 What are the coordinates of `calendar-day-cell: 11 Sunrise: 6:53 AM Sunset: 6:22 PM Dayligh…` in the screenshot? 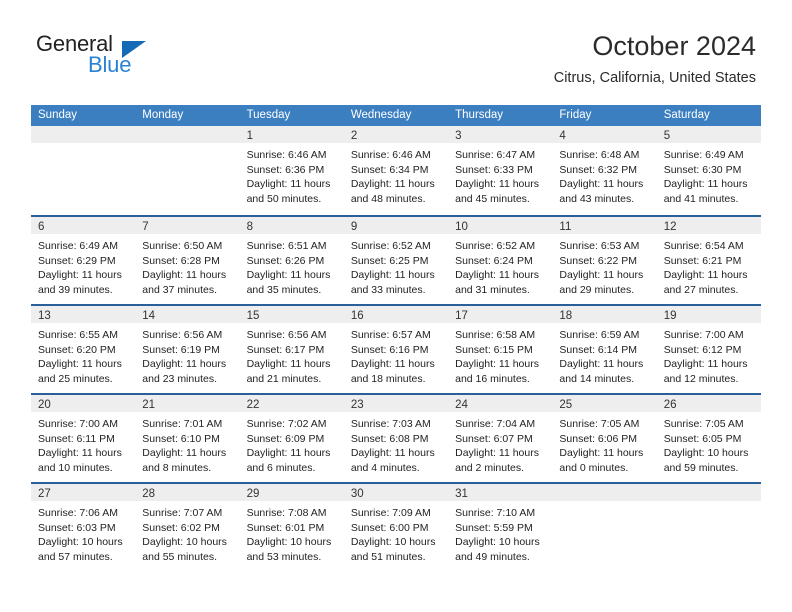 It's located at (604, 260).